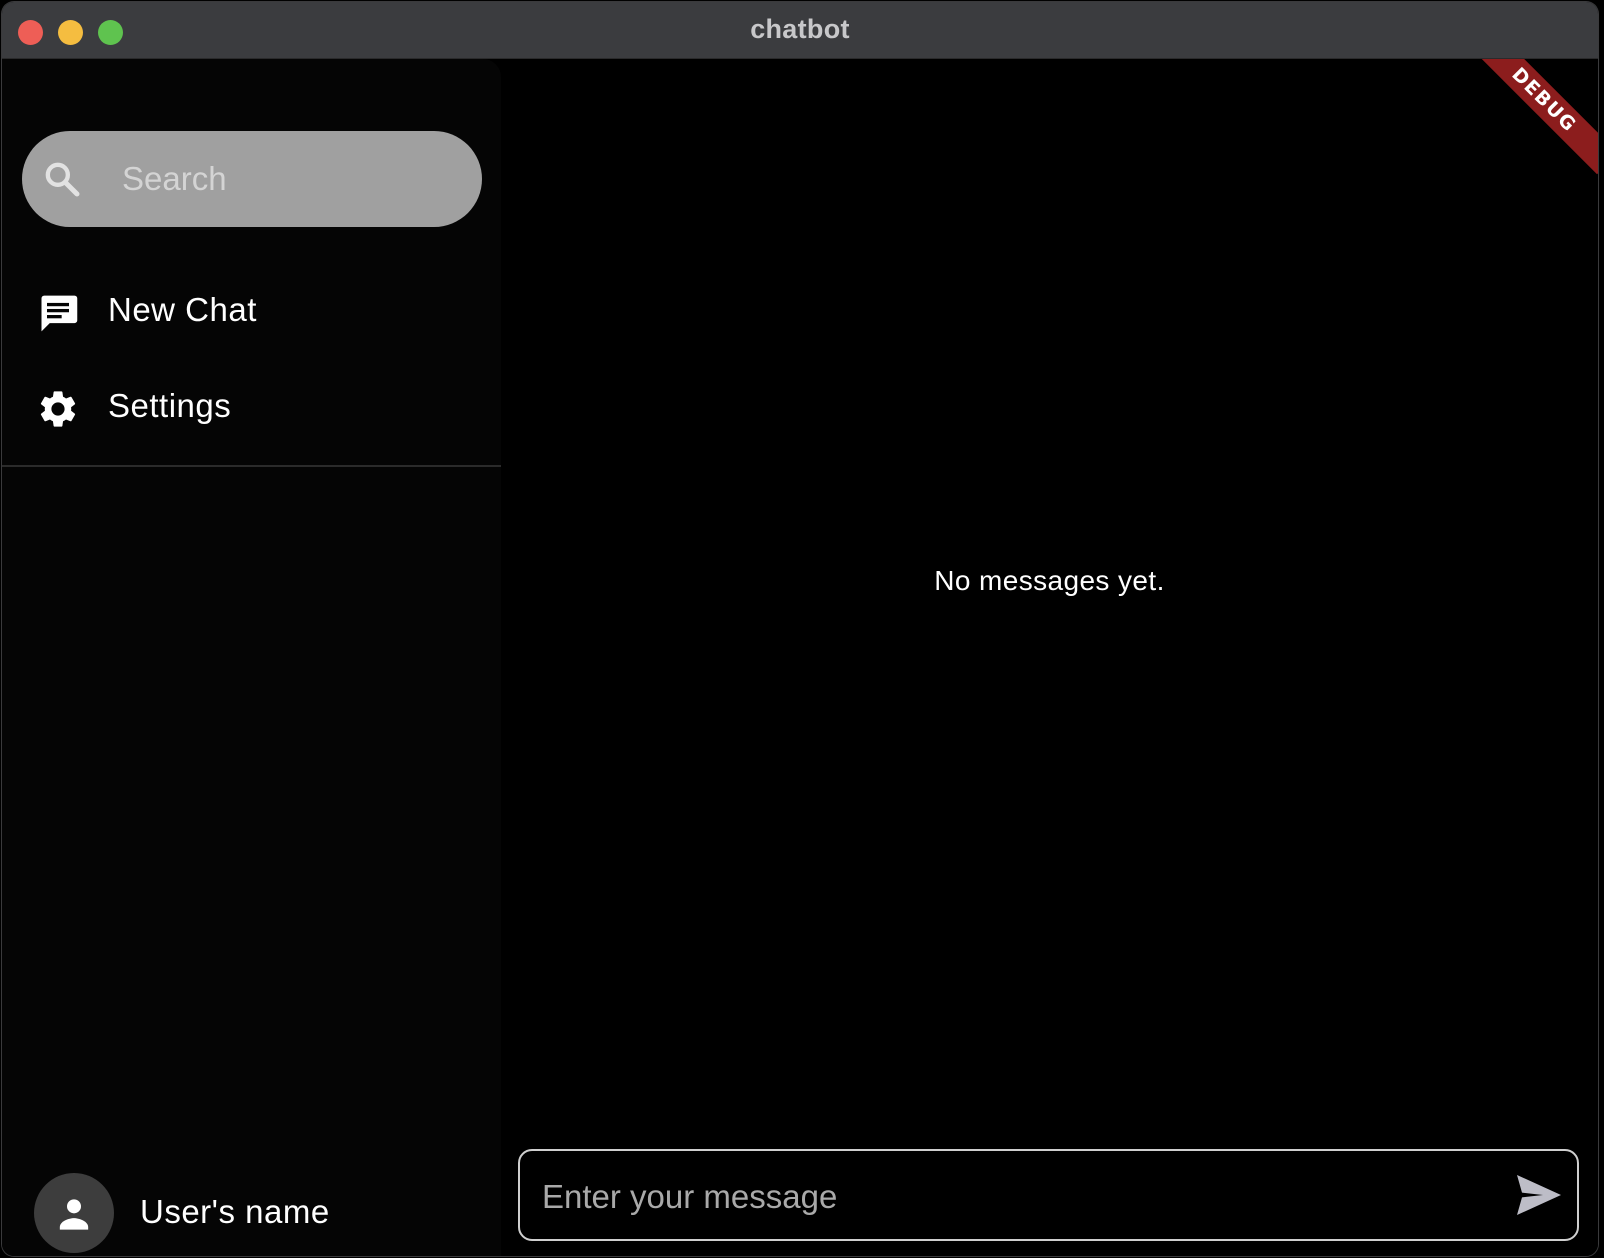  I want to click on avatar, so click(74, 1213).